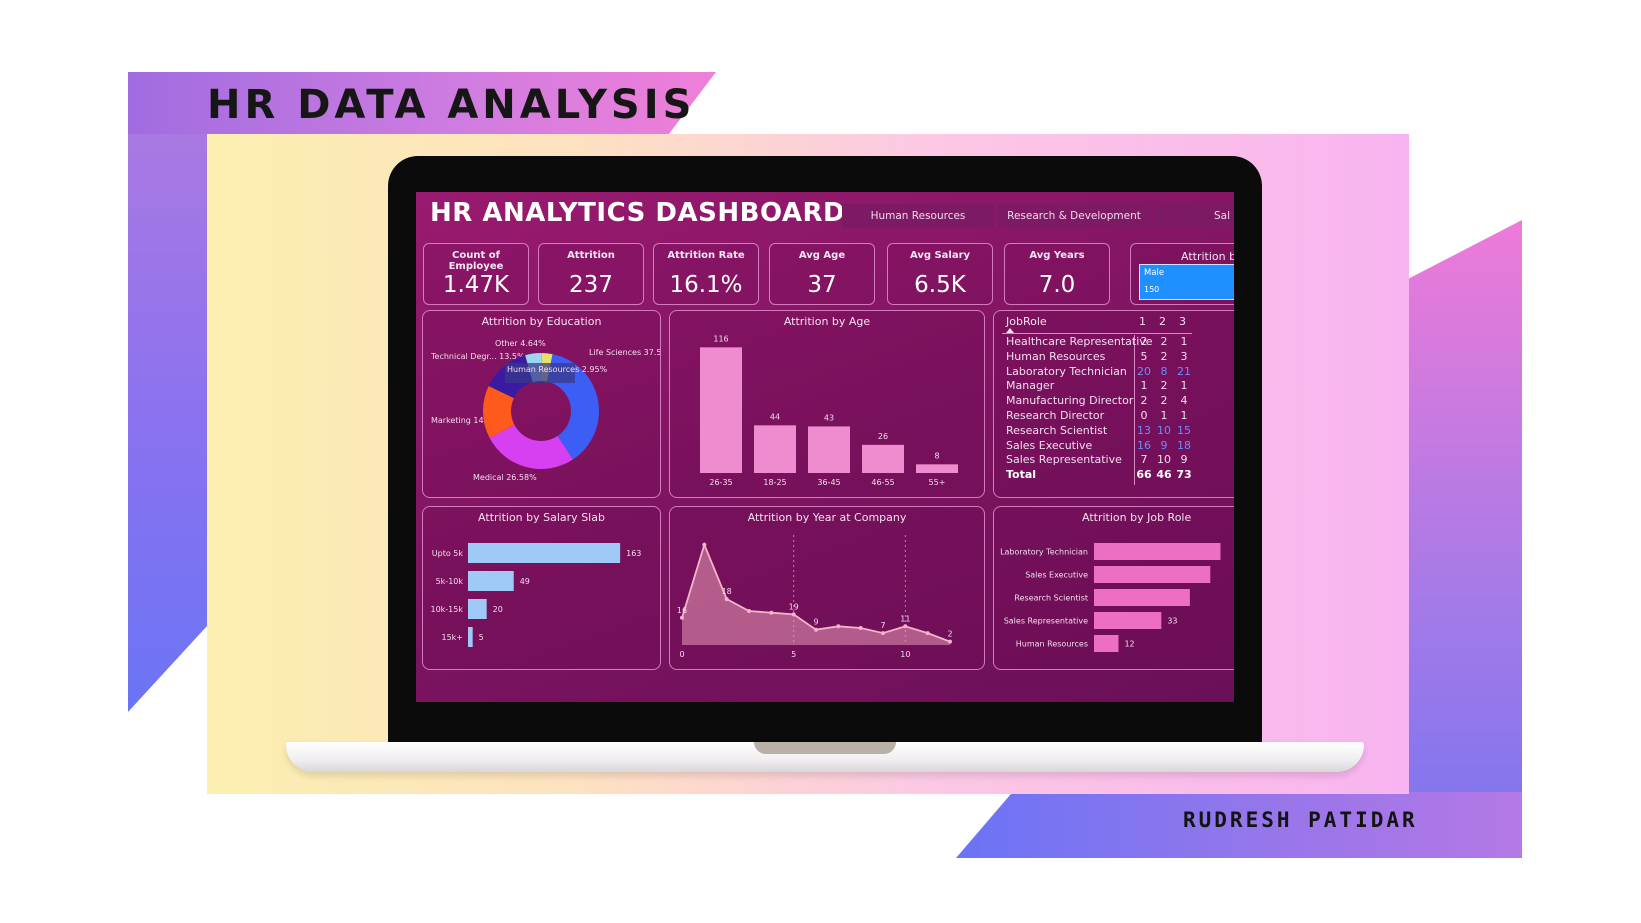 This screenshot has height=923, width=1641. What do you see at coordinates (1184, 475) in the screenshot?
I see `table-total-value: 73` at bounding box center [1184, 475].